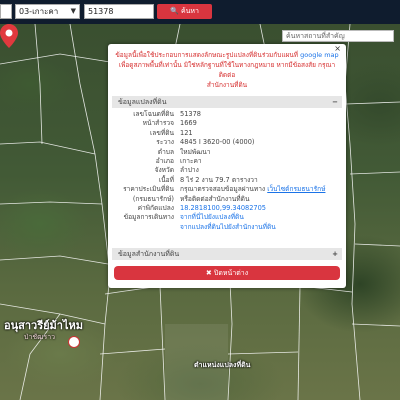 This screenshot has width=400, height=400. Describe the element at coordinates (142, 102) in the screenshot. I see `section-parcel-info-title: ข้อมูลแปลงที่ดิน` at that location.